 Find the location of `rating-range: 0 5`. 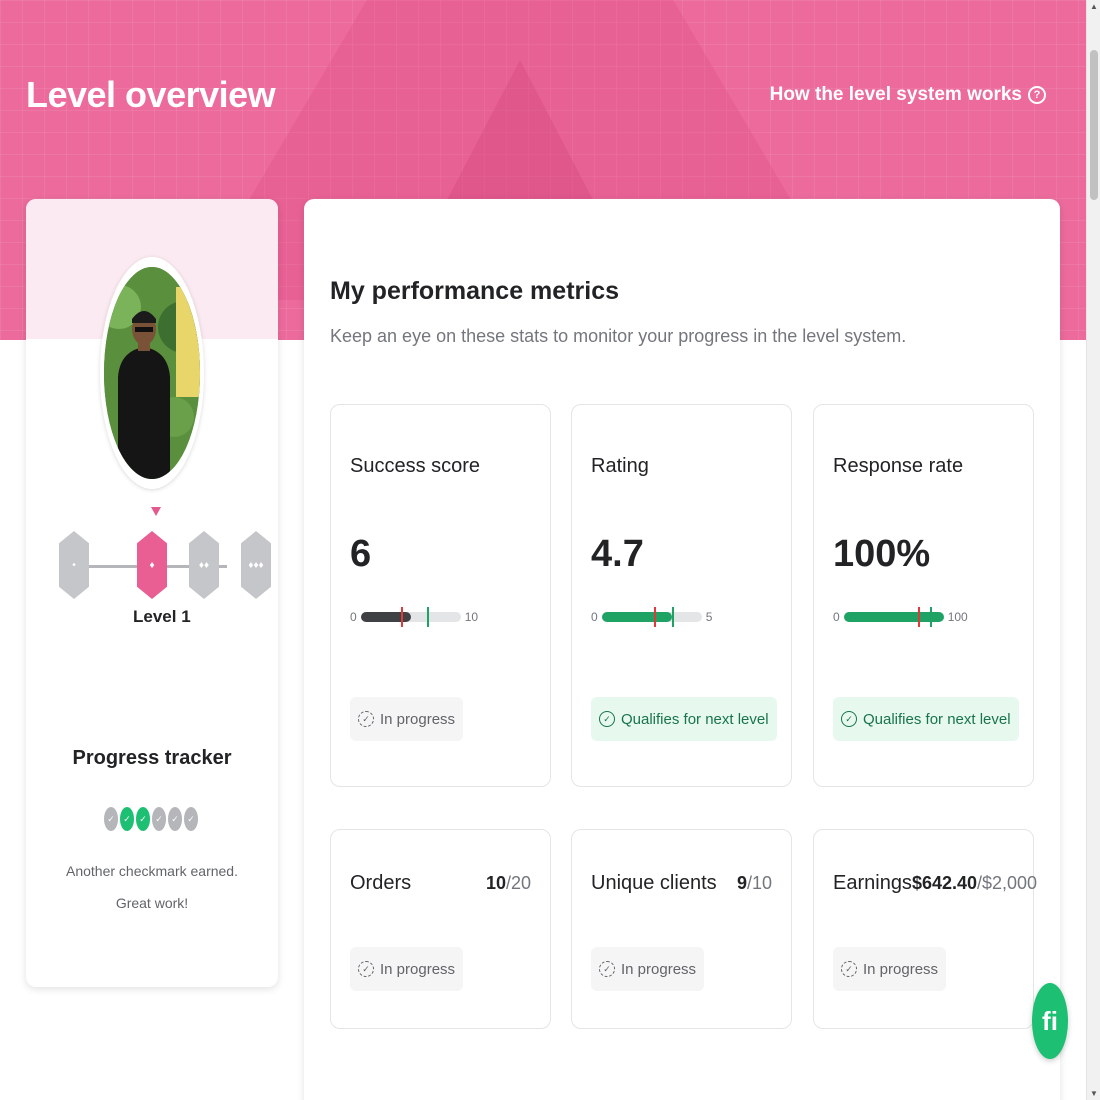

rating-range: 0 5 is located at coordinates (681, 617).